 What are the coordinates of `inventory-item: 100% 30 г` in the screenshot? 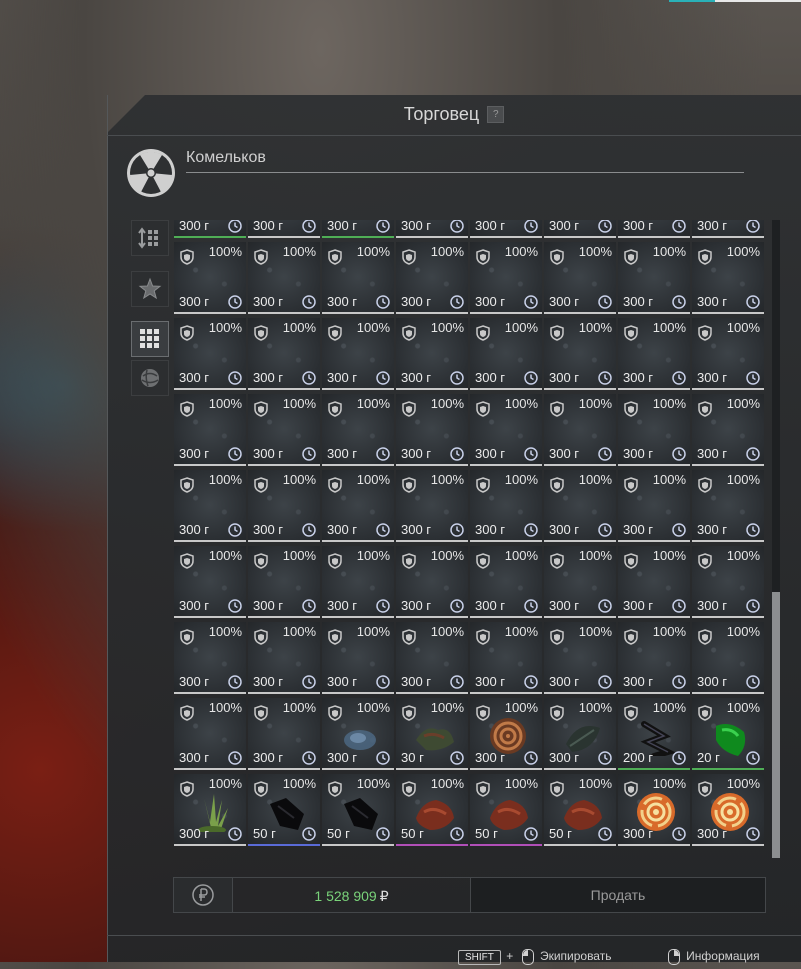 It's located at (432, 734).